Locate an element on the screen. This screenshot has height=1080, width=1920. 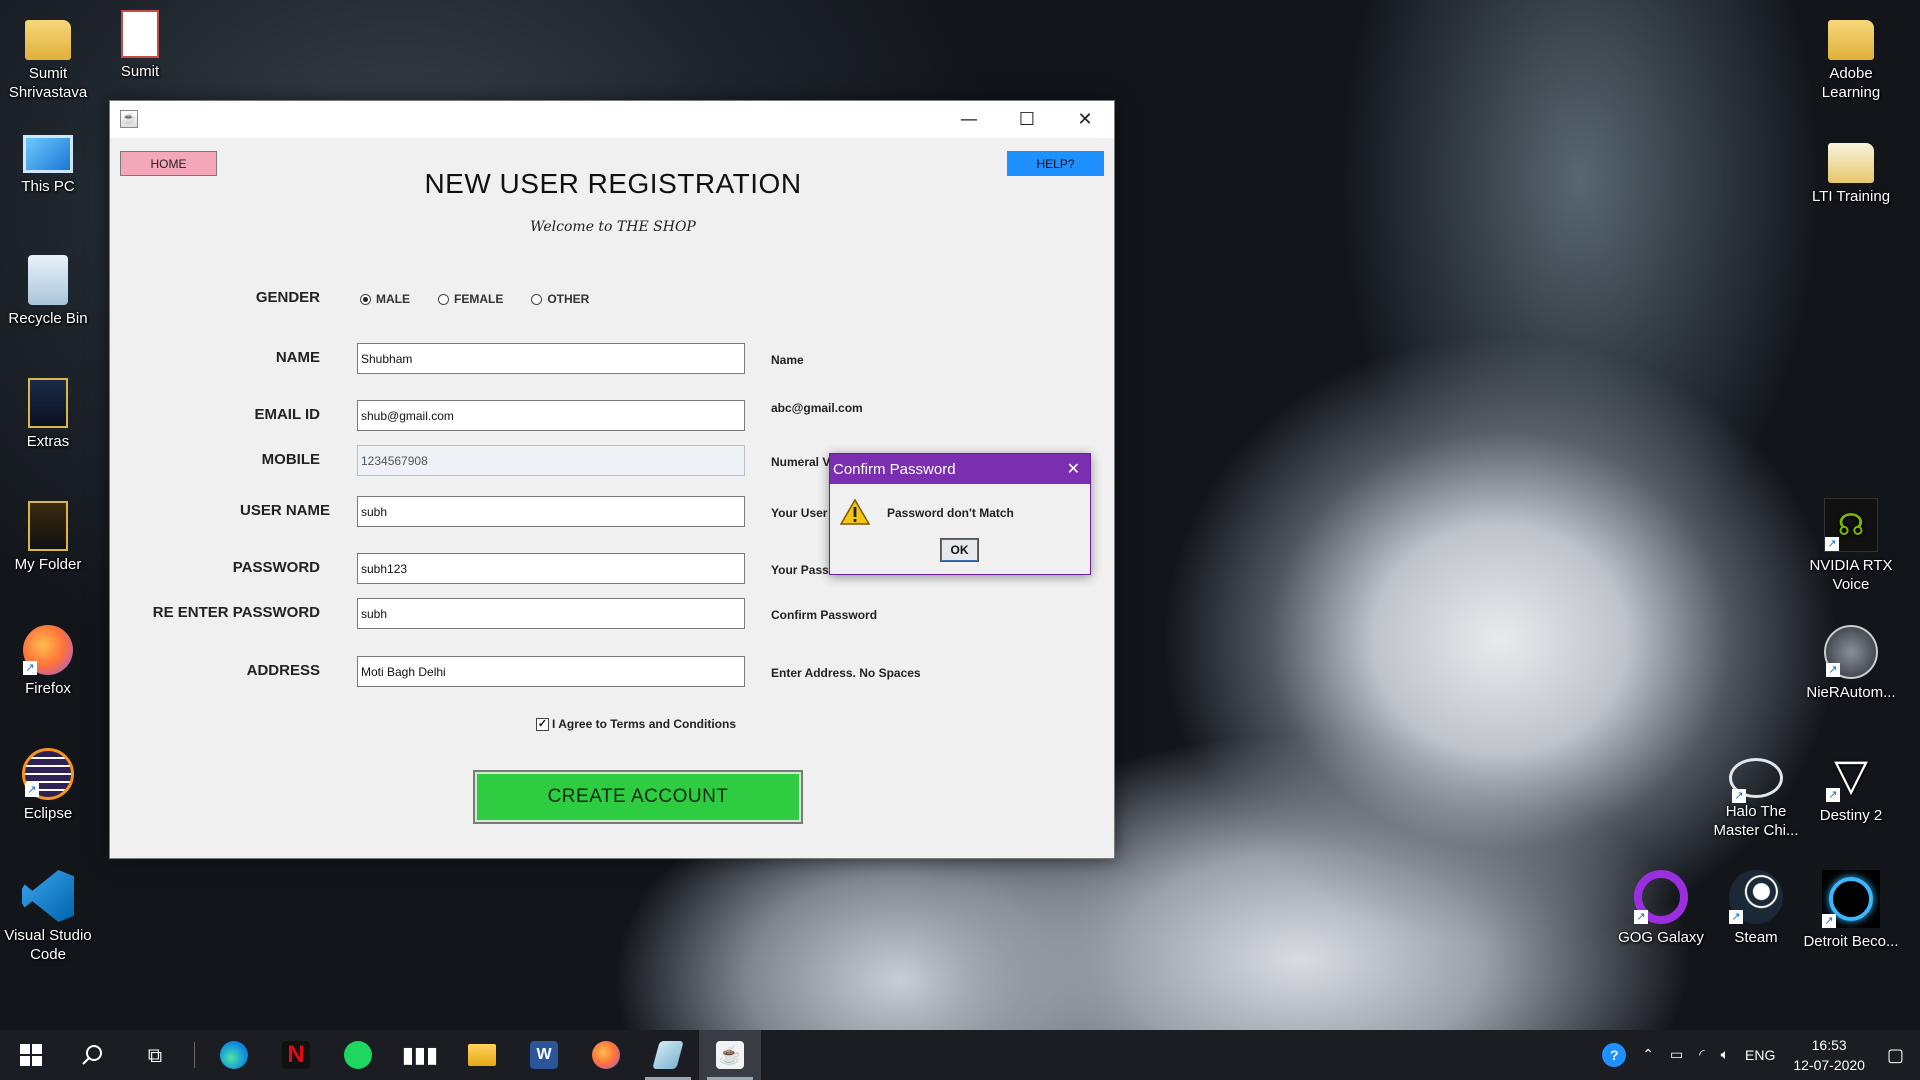
gender-radio-group: MALE FEMALE OTHER is located at coordinates (488, 299).